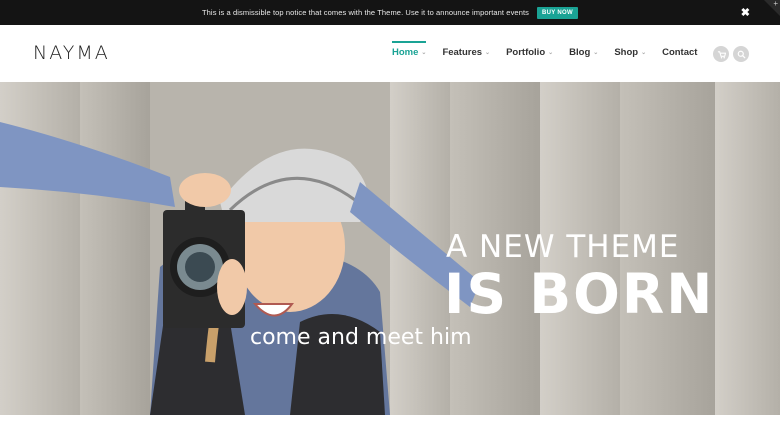  I want to click on nav-item-label: Home, so click(405, 52).